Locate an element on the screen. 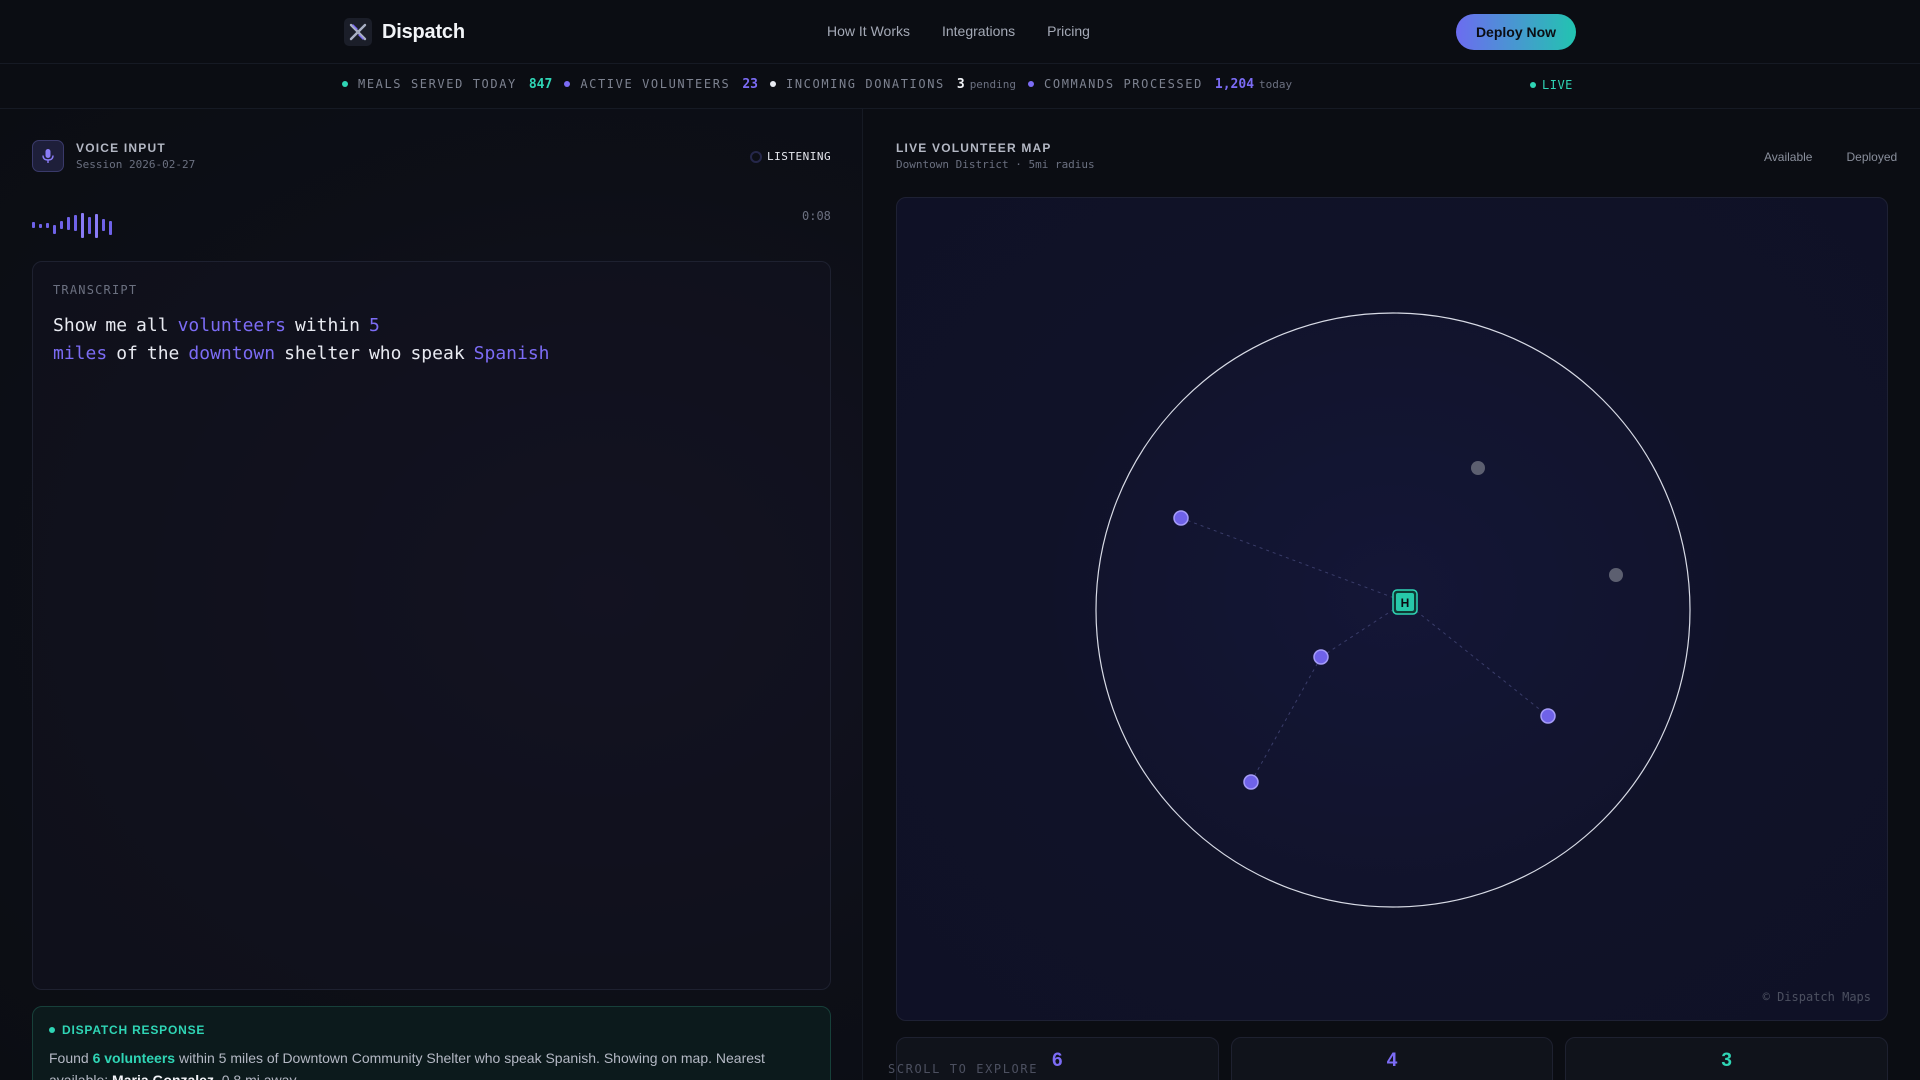 The height and width of the screenshot is (1080, 1920). summary-card: 4 is located at coordinates (1392, 1058).